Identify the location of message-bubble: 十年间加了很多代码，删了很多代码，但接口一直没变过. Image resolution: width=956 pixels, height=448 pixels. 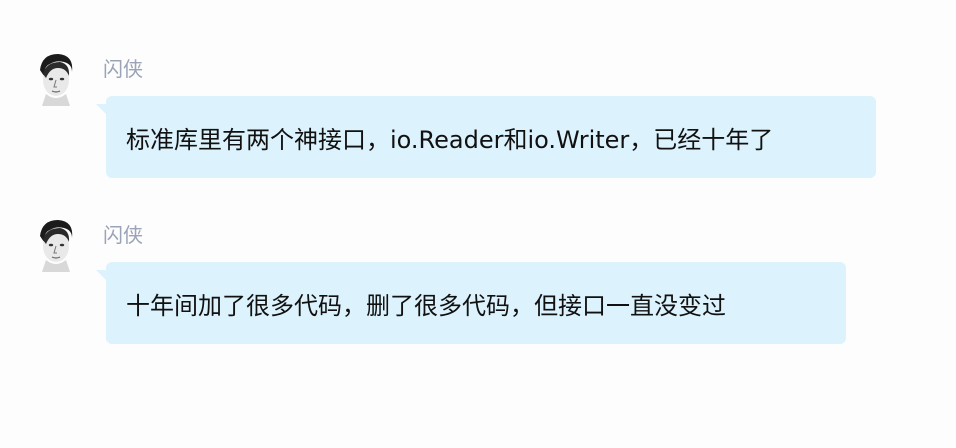
(476, 303).